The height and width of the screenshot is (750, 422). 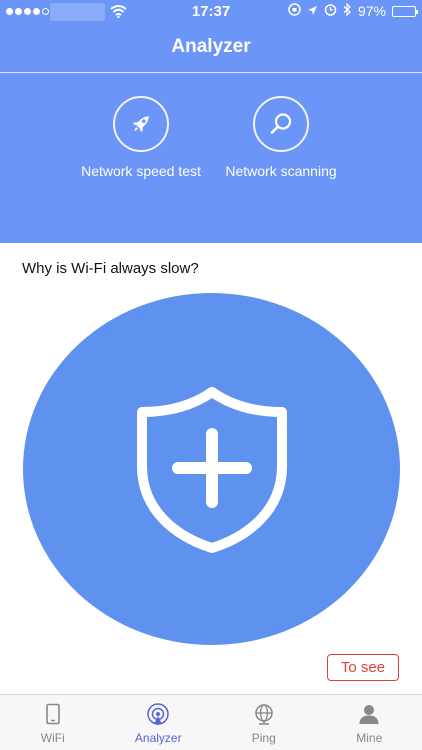 What do you see at coordinates (312, 11) in the screenshot?
I see `location-icon` at bounding box center [312, 11].